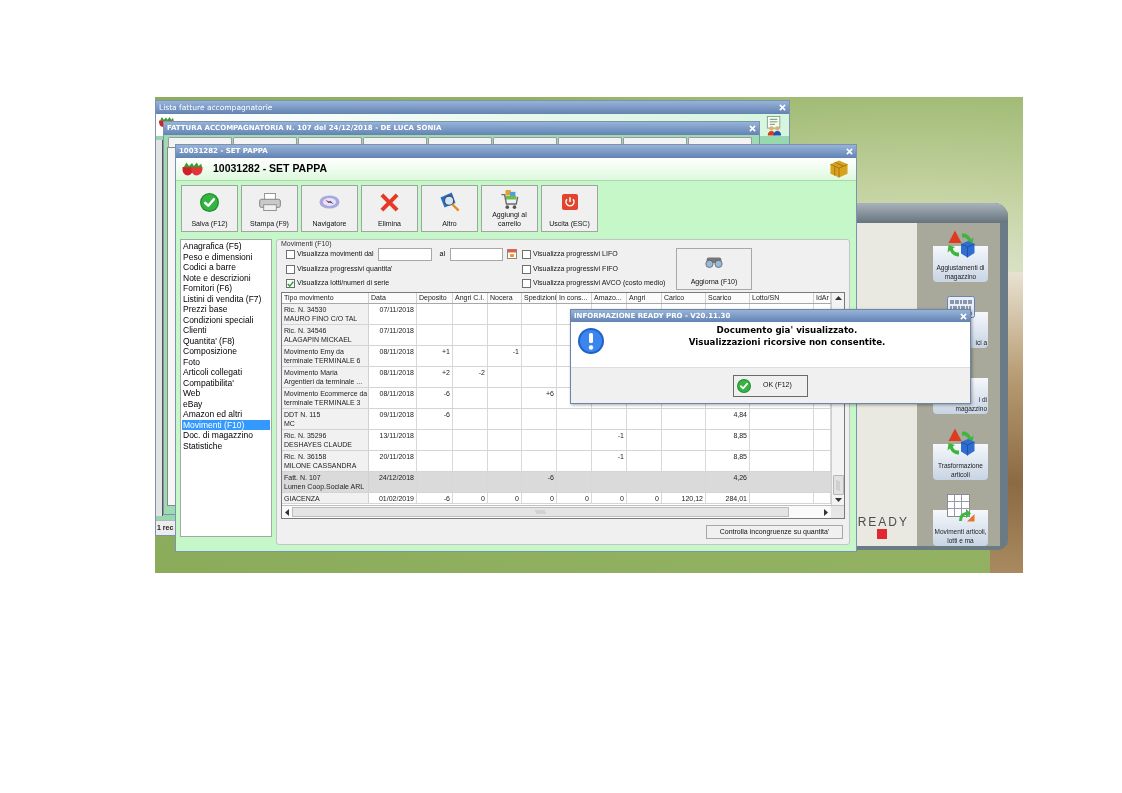 This screenshot has width=1122, height=793. What do you see at coordinates (270, 169) in the screenshot?
I see `window-heading: 10031282 - SET PAPPA` at bounding box center [270, 169].